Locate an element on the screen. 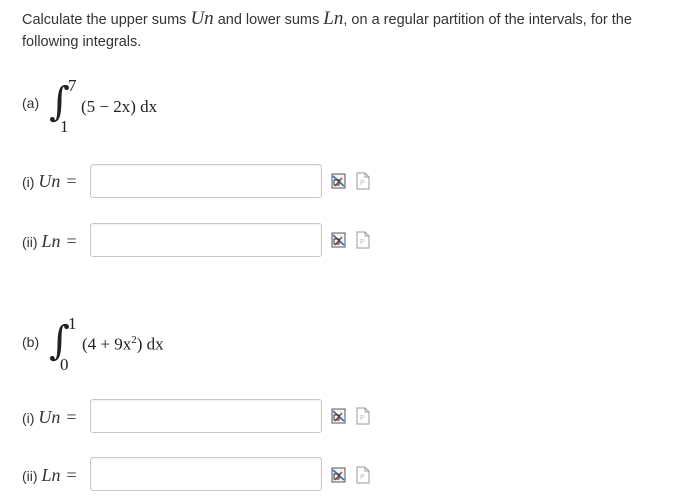 The image size is (695, 500). upper-sum-symbol: Un is located at coordinates (202, 18).